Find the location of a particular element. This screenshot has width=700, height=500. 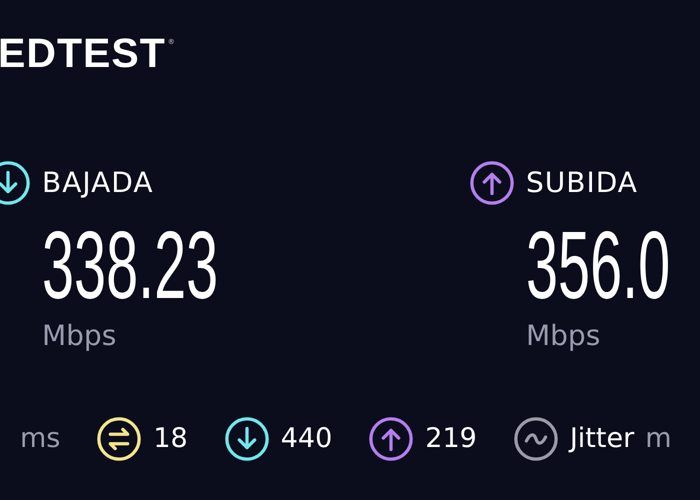

speed-value: 338.23 is located at coordinates (131, 266).